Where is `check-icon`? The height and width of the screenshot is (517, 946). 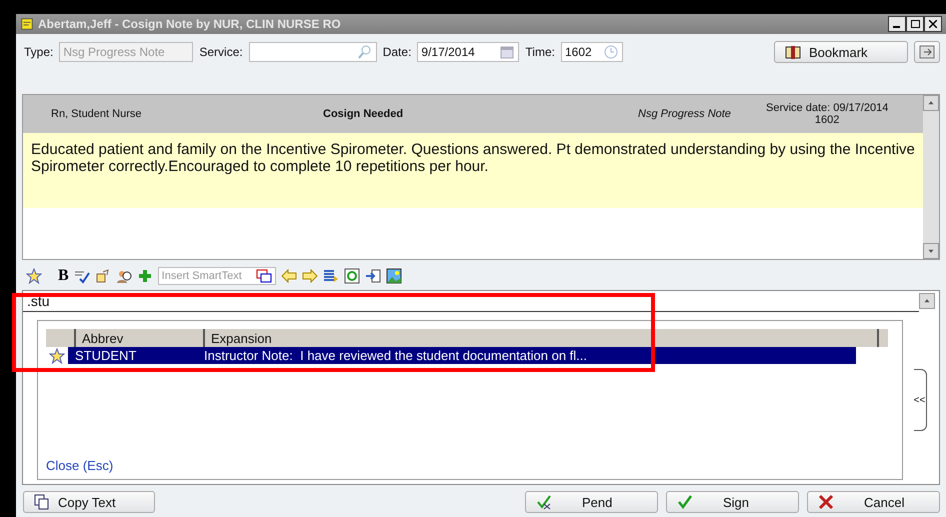
check-icon is located at coordinates (685, 502).